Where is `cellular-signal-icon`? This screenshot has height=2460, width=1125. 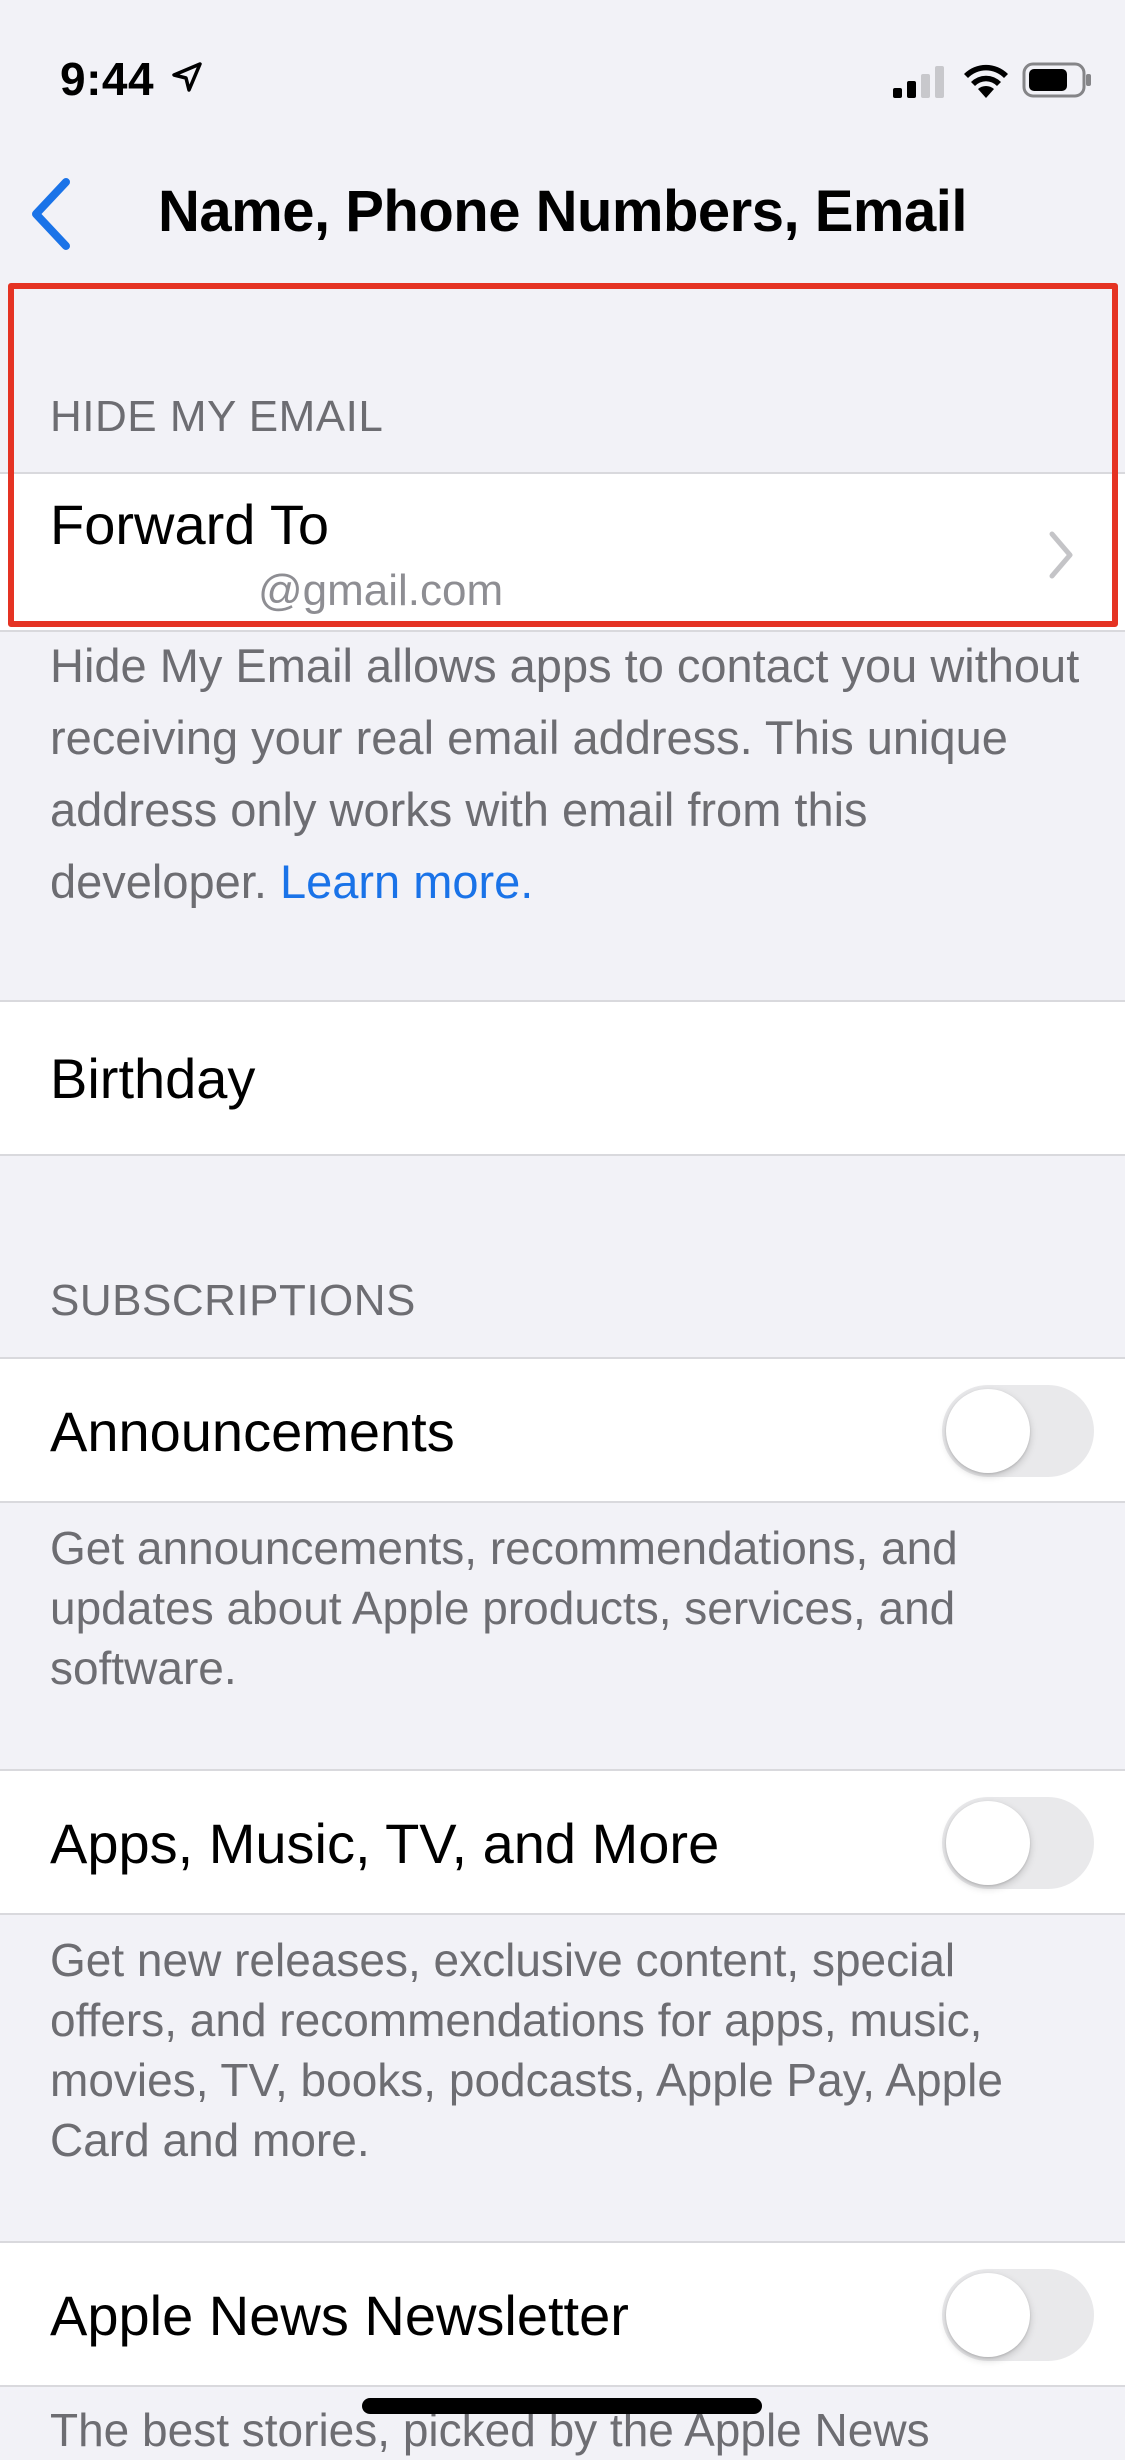
cellular-signal-icon is located at coordinates (918, 82).